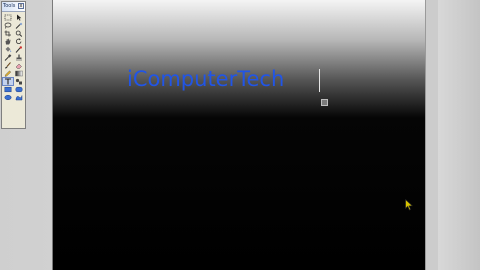 This screenshot has height=270, width=480. What do you see at coordinates (9, 6) in the screenshot?
I see `tools-window-title: Tools` at bounding box center [9, 6].